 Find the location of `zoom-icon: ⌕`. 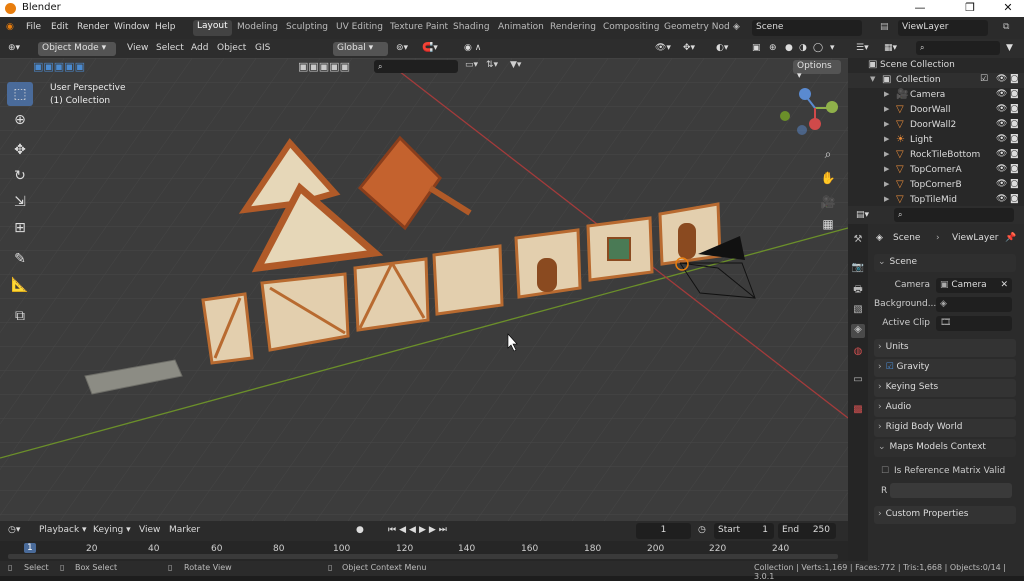

zoom-icon: ⌕ is located at coordinates (828, 154).